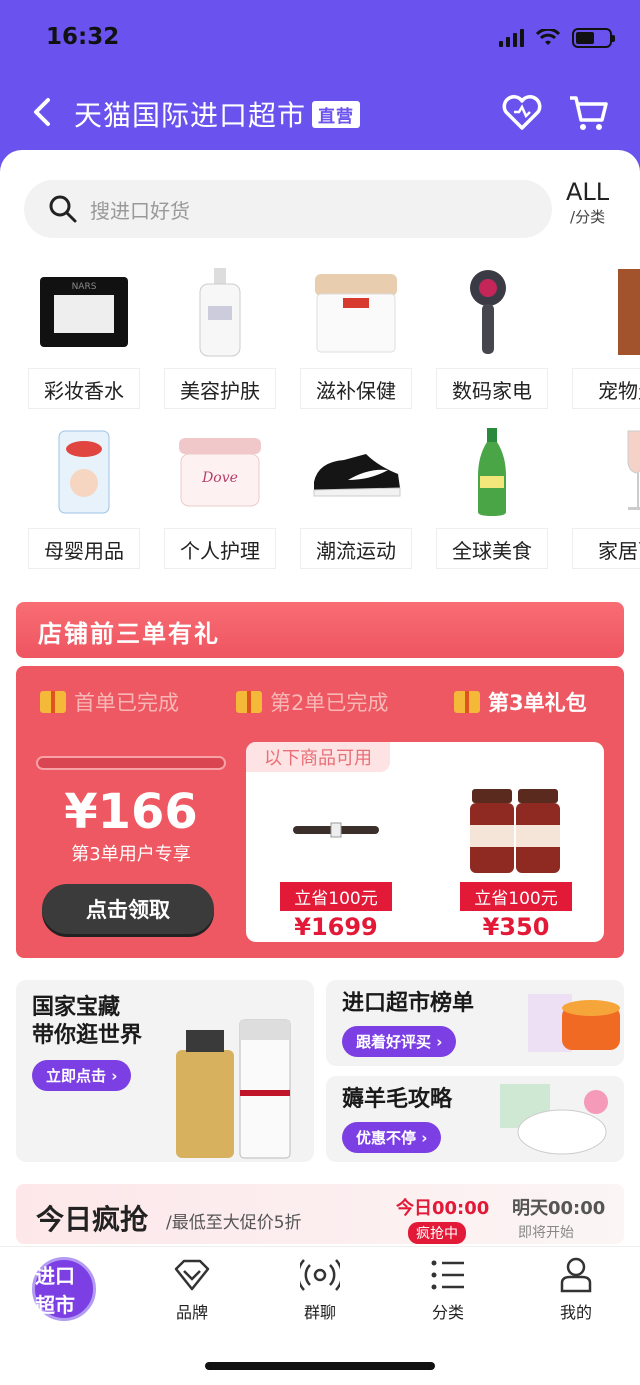 The height and width of the screenshot is (1385, 640). What do you see at coordinates (320, 1275) in the screenshot?
I see `broadcast-icon` at bounding box center [320, 1275].